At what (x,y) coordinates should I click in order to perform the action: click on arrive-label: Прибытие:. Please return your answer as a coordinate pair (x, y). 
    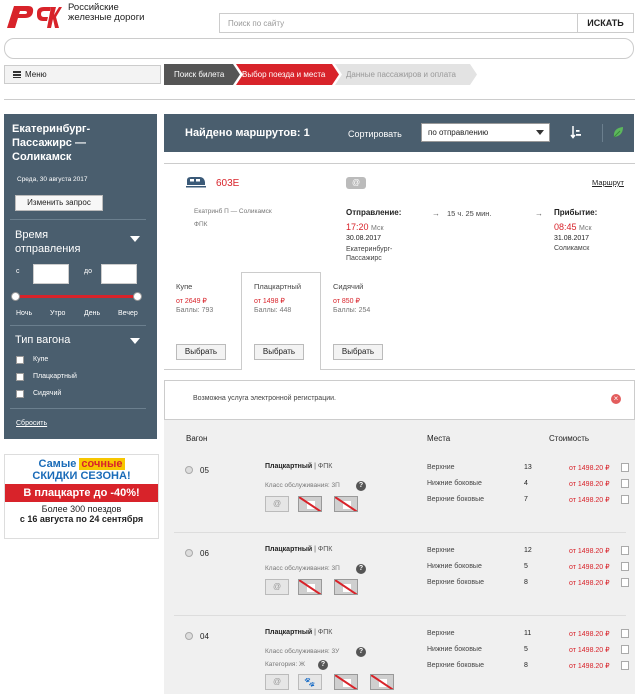
    Looking at the image, I should click on (576, 212).